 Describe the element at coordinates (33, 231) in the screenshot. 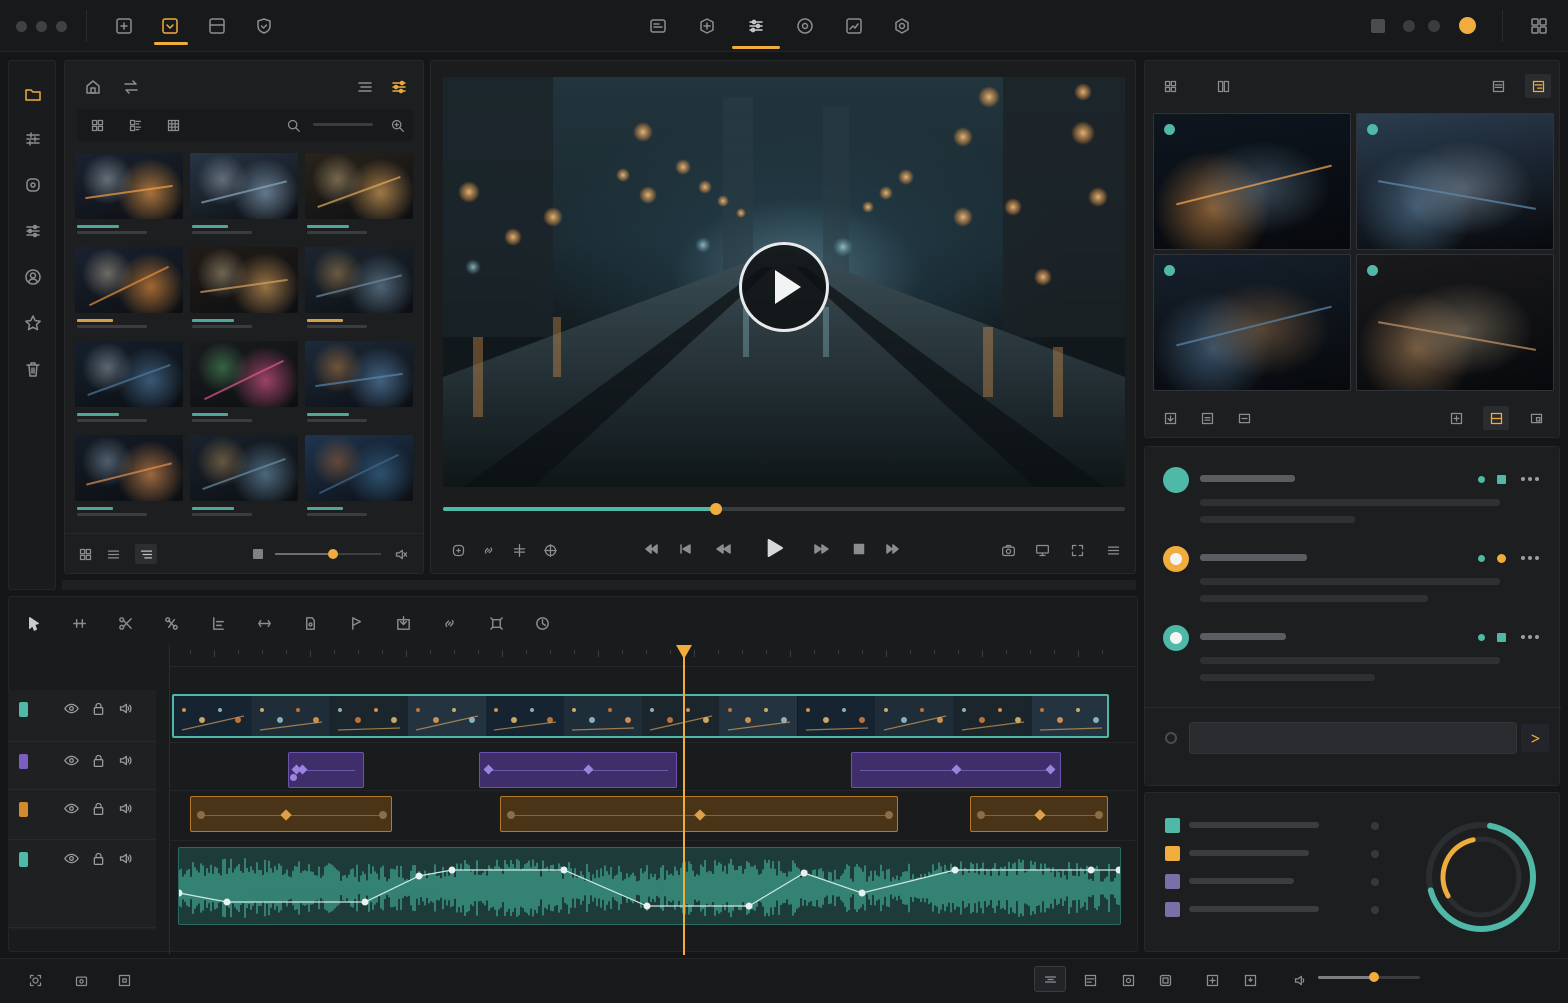

I see `equalizer-icon` at that location.